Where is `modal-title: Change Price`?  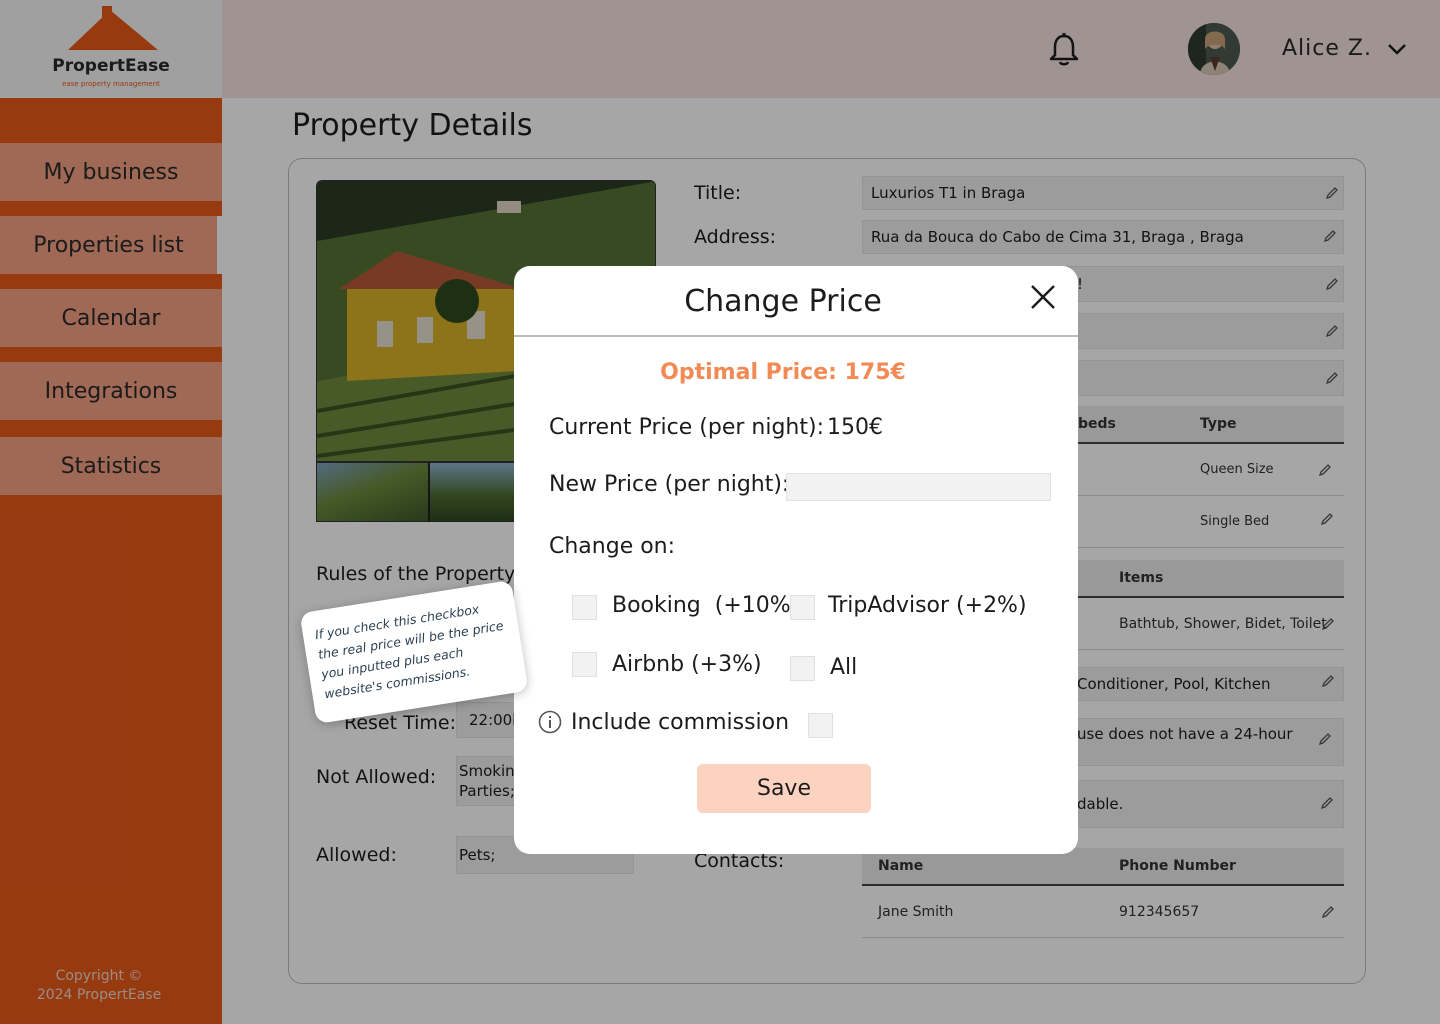
modal-title: Change Price is located at coordinates (783, 301).